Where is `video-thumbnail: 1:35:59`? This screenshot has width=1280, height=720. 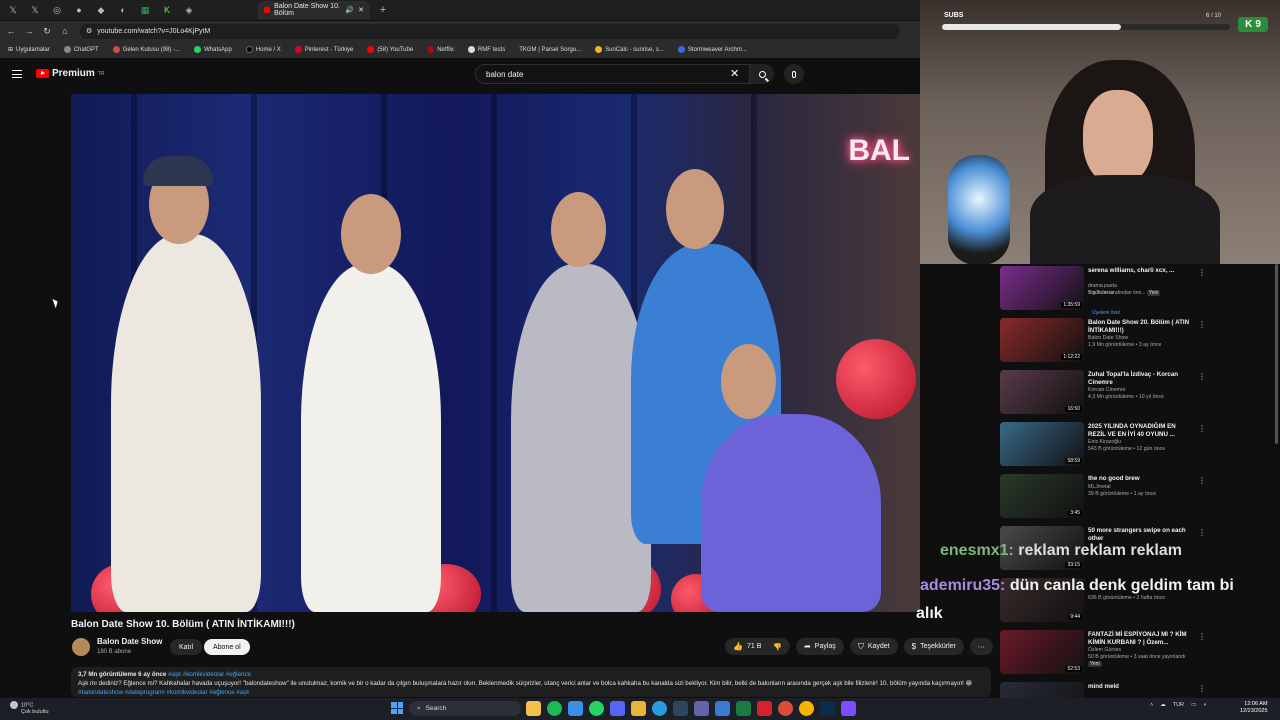
video-thumbnail: 1:35:59 is located at coordinates (1042, 288).